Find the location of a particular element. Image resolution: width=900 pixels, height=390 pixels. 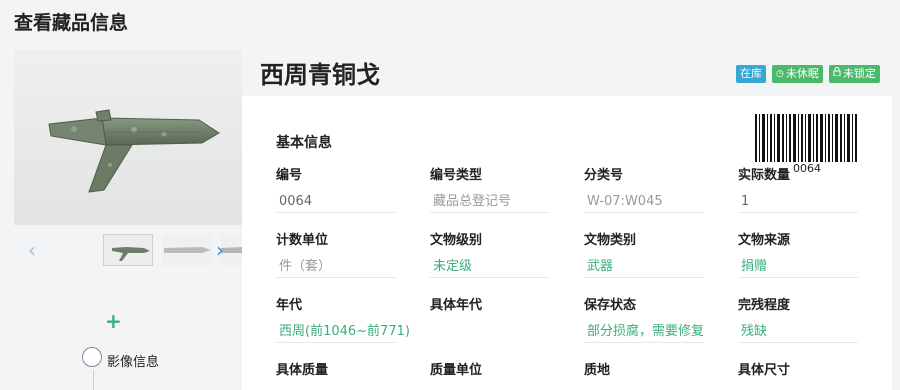

section-title-basic-info: 基本信息 is located at coordinates (304, 143).